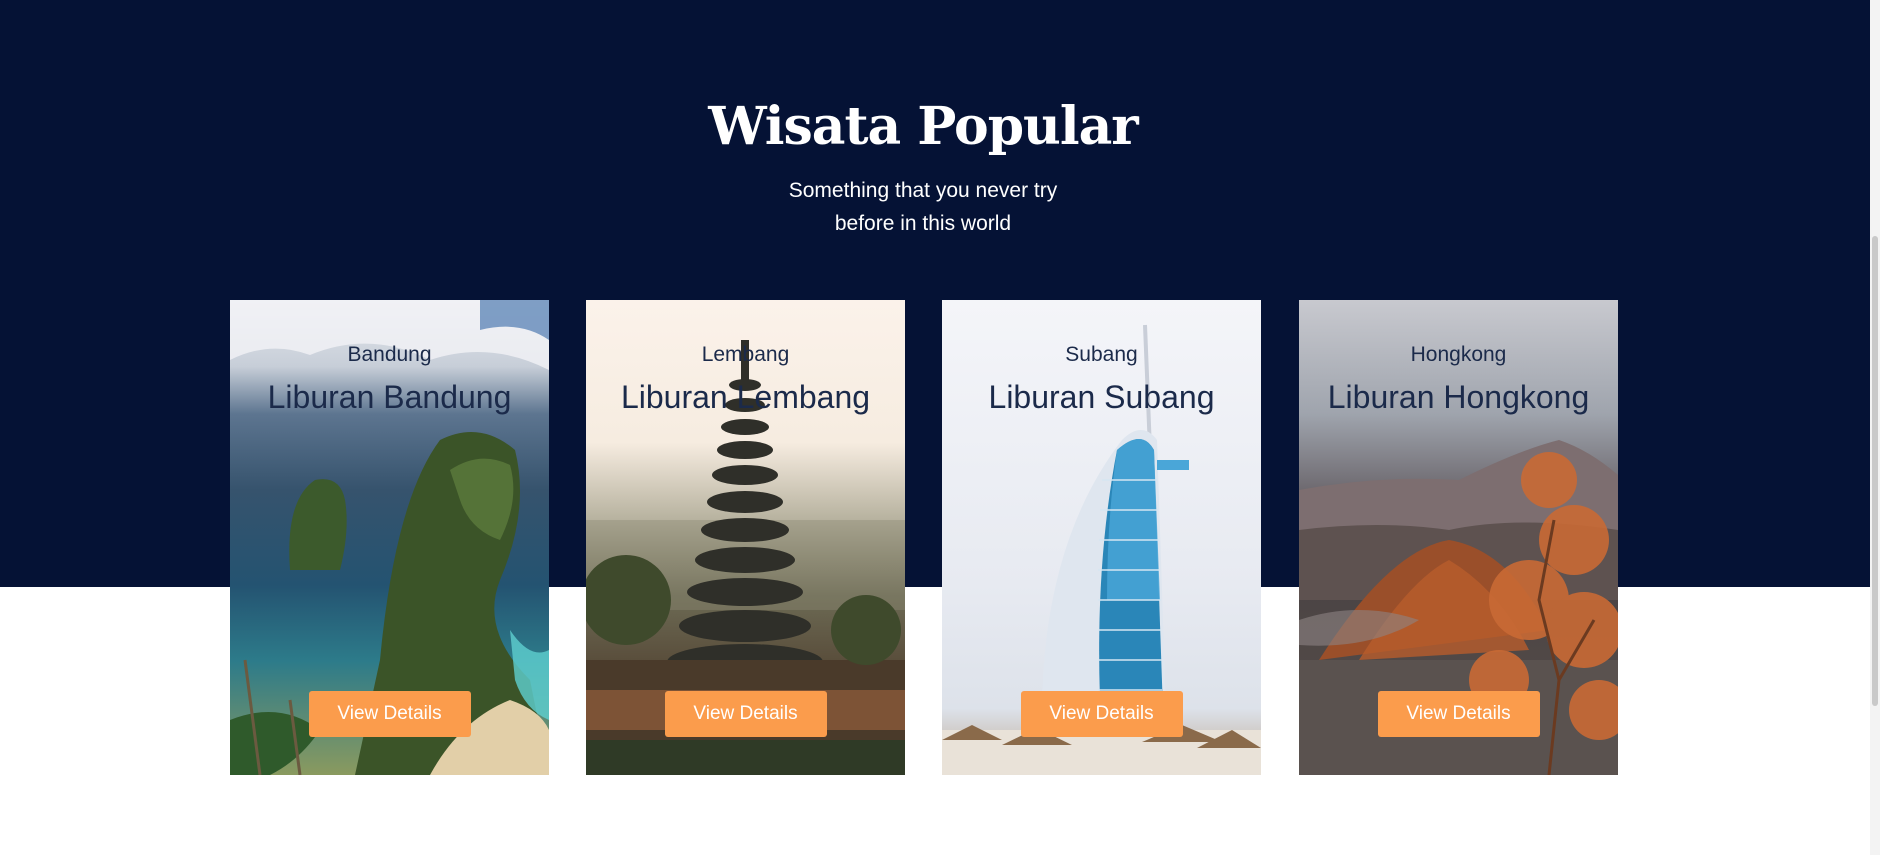 This screenshot has width=1880, height=855. I want to click on card-location: Lembang, so click(745, 354).